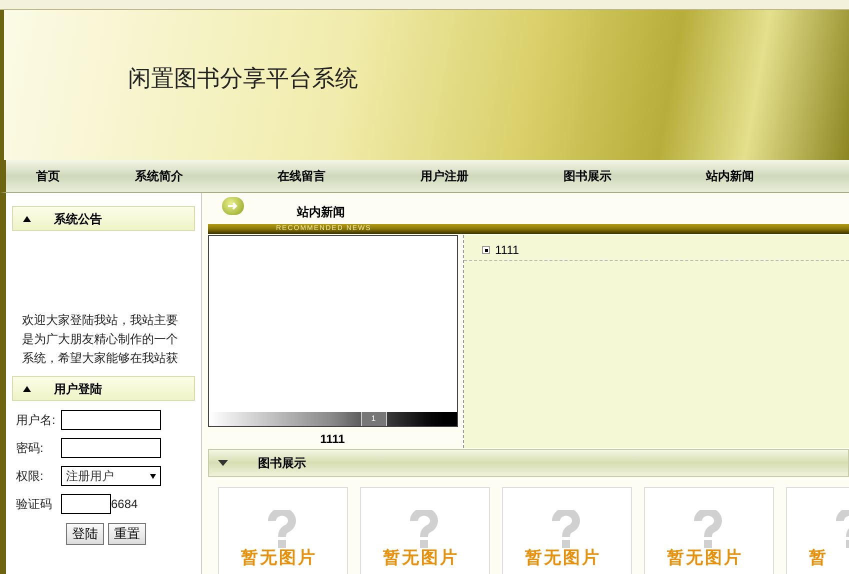  What do you see at coordinates (507, 250) in the screenshot?
I see `news-link: 1111` at bounding box center [507, 250].